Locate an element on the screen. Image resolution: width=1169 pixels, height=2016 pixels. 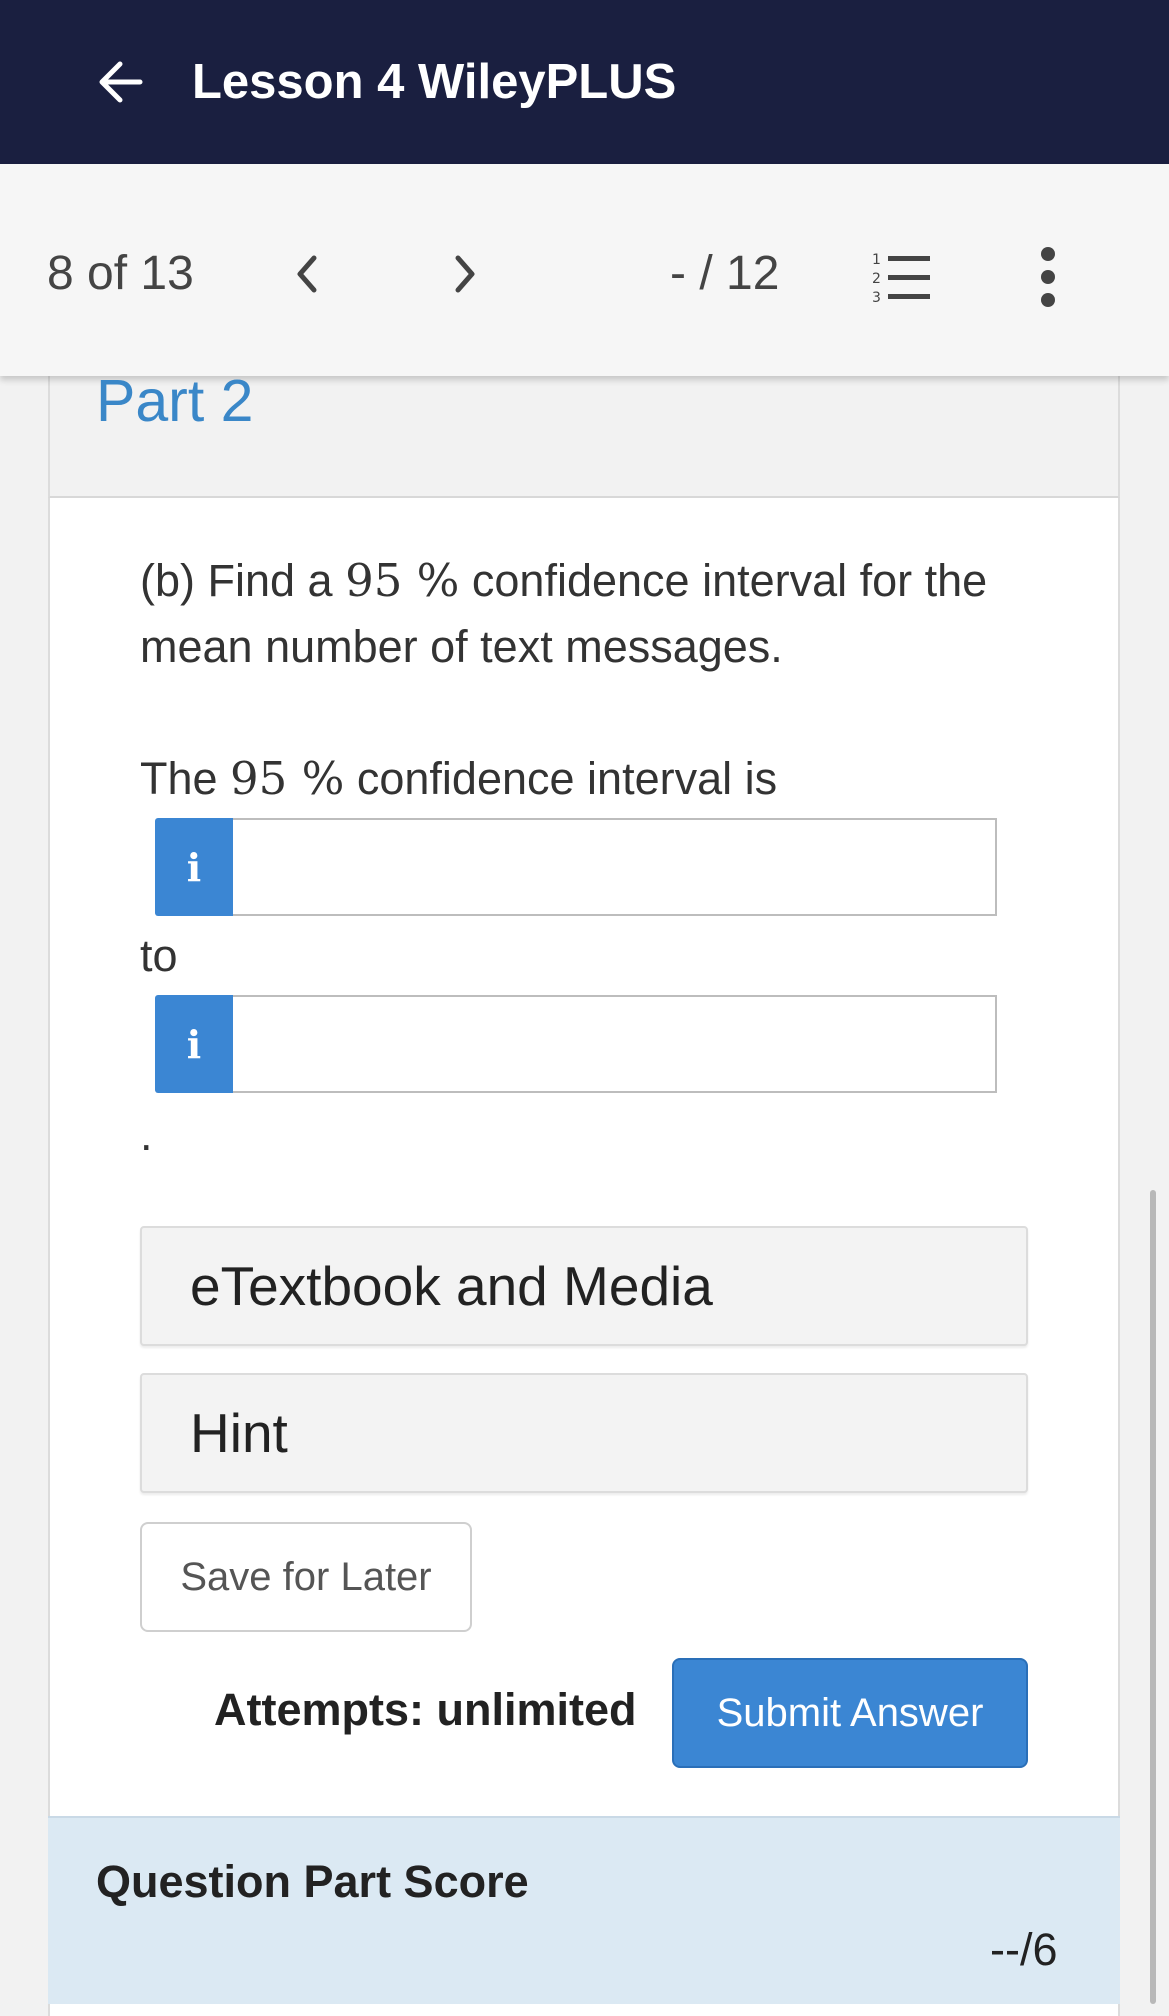
stem-confidence: 95 % is located at coordinates (287, 778).